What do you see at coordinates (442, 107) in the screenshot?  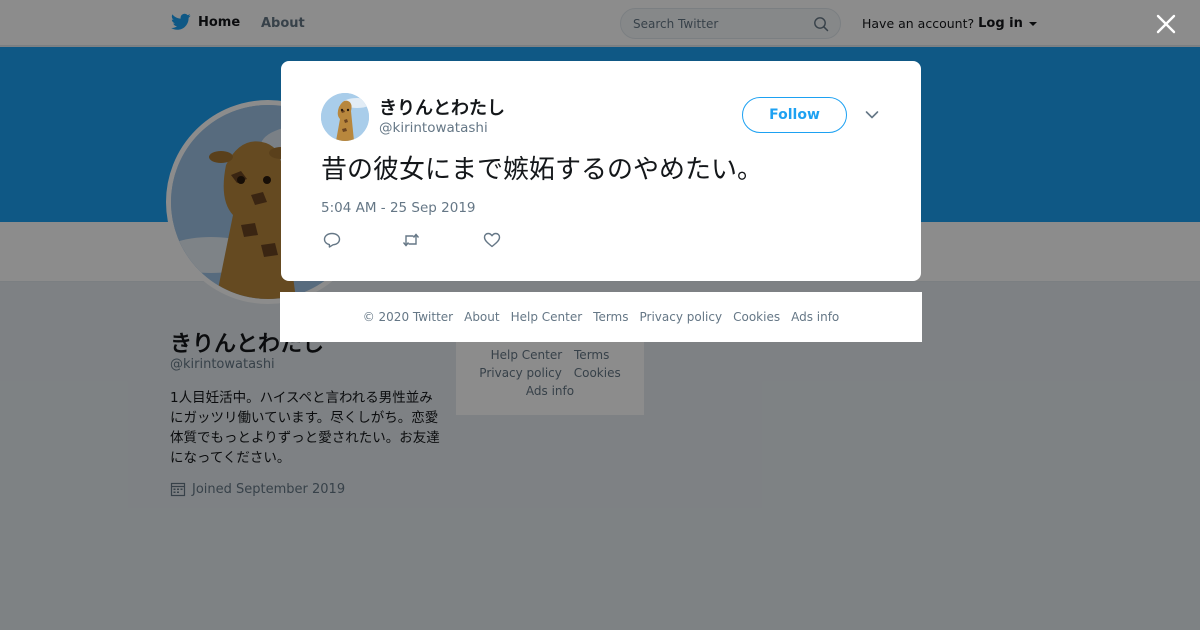 I see `tweet-author-name: きりんとわたし` at bounding box center [442, 107].